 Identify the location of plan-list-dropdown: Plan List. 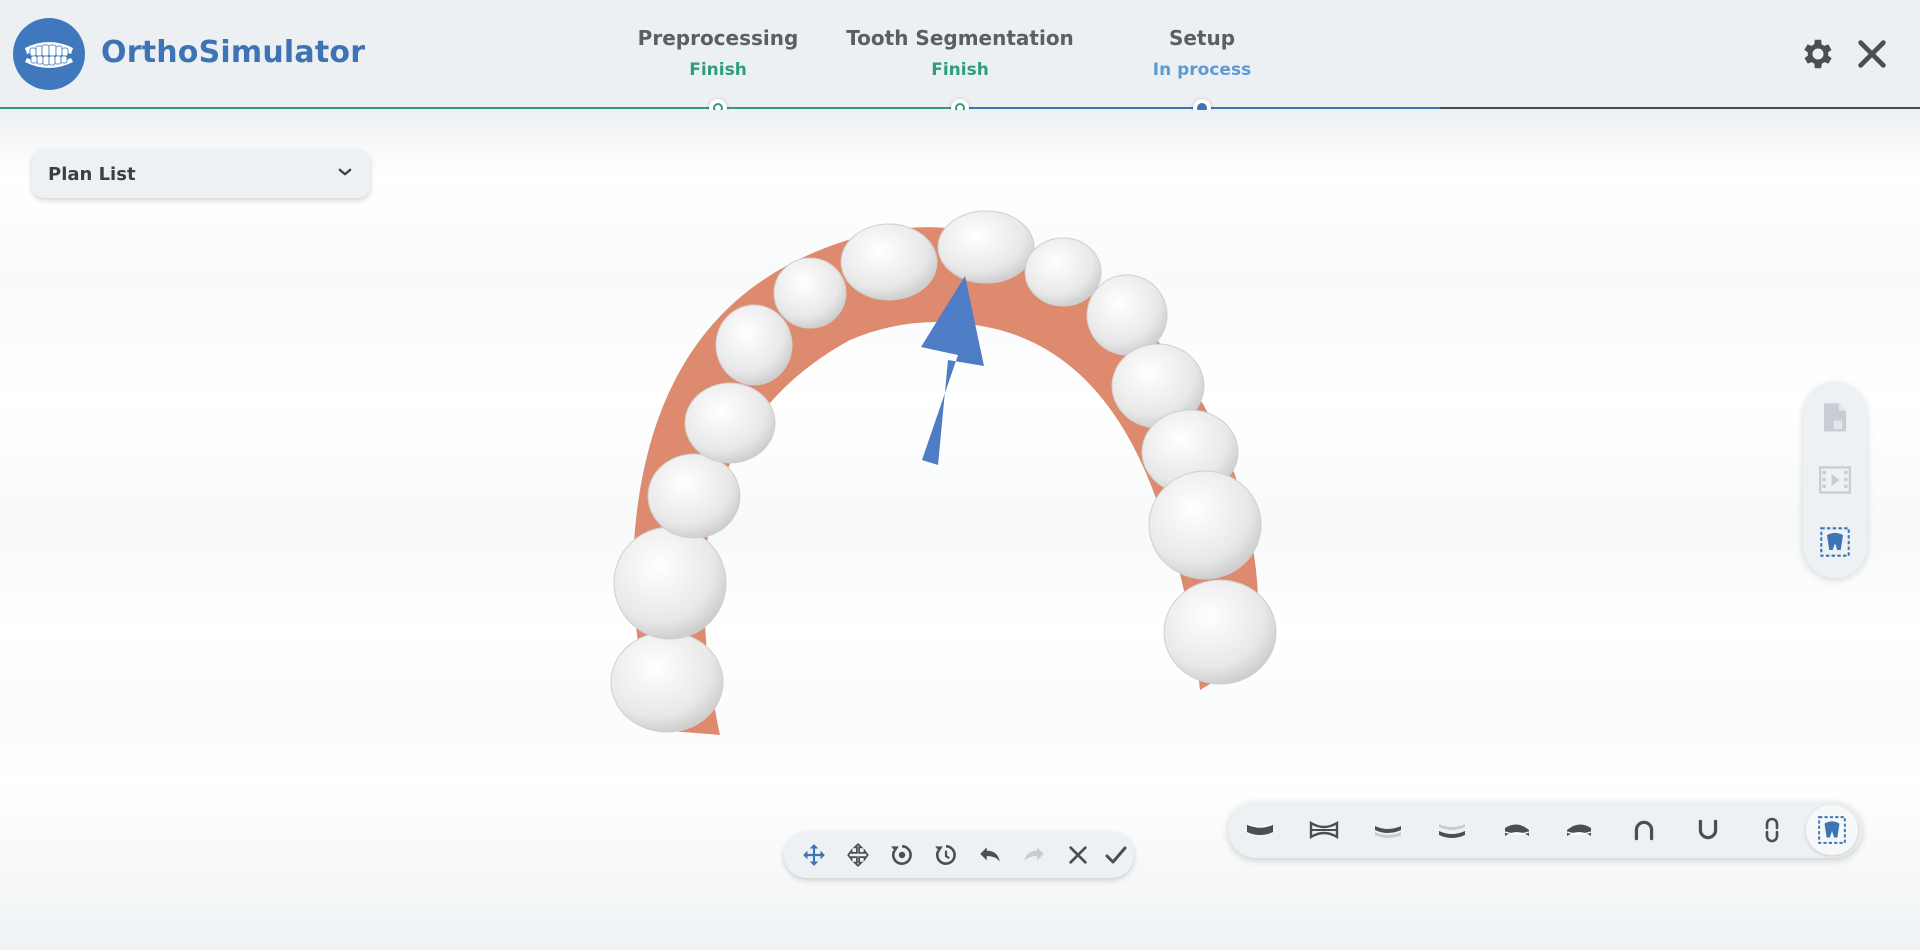
(201, 174).